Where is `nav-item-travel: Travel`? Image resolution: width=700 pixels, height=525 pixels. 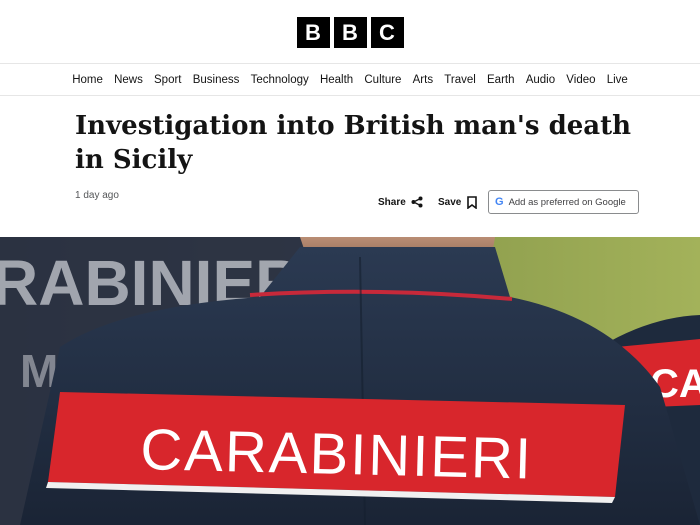
nav-item-travel: Travel is located at coordinates (460, 80).